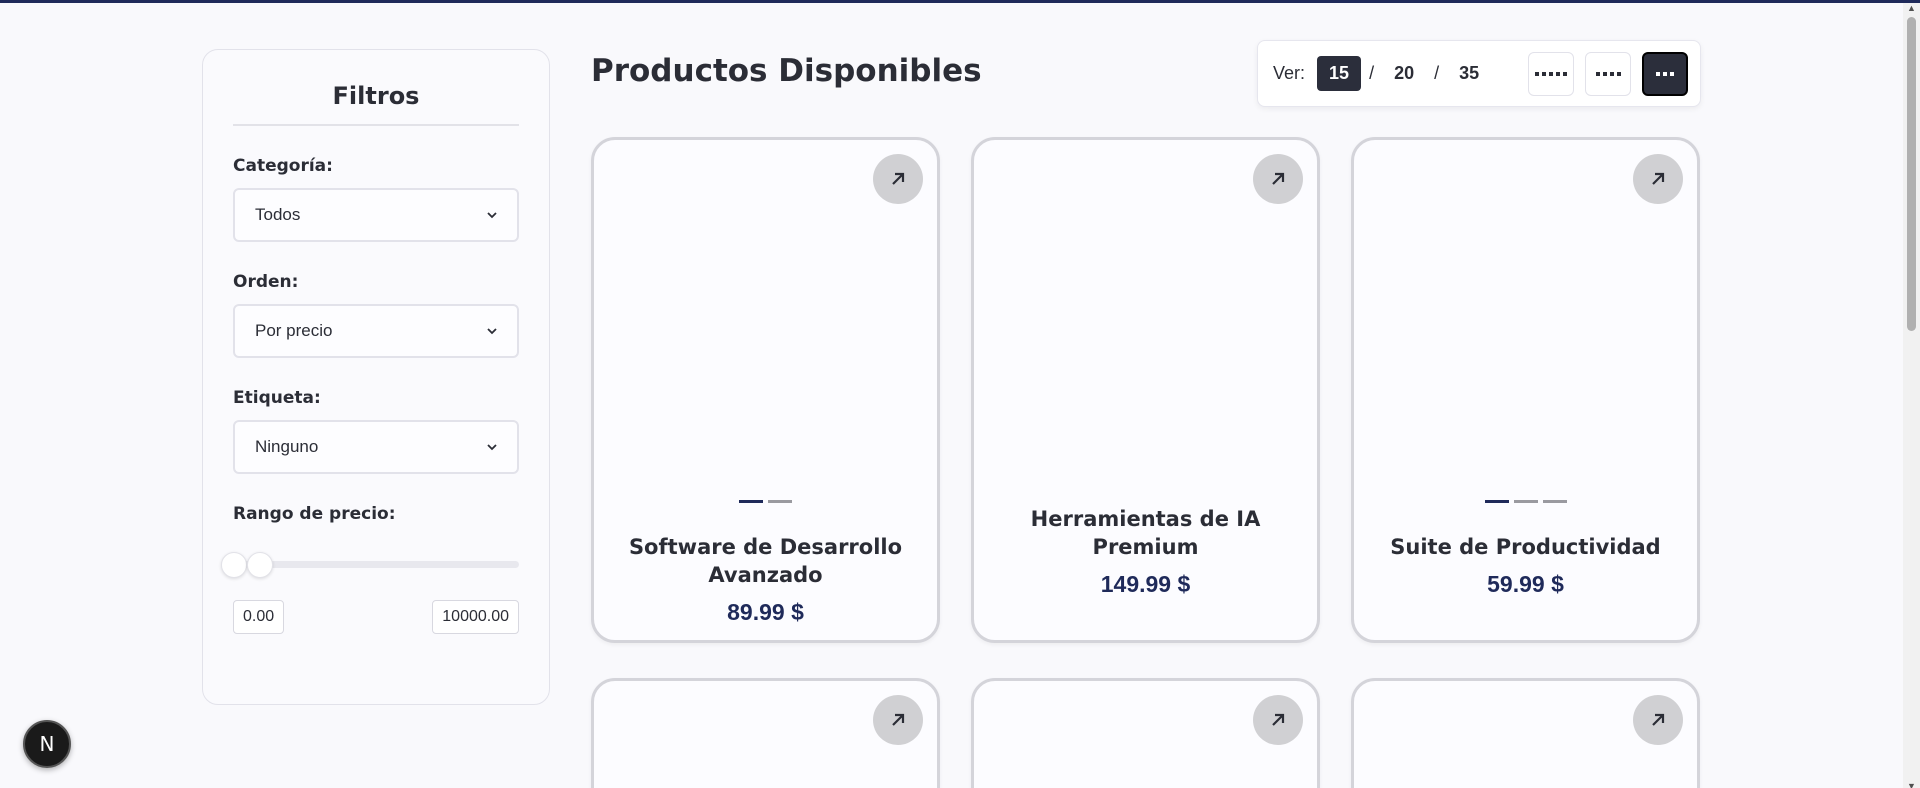  What do you see at coordinates (1608, 73) in the screenshot?
I see `grid-4-columns-button` at bounding box center [1608, 73].